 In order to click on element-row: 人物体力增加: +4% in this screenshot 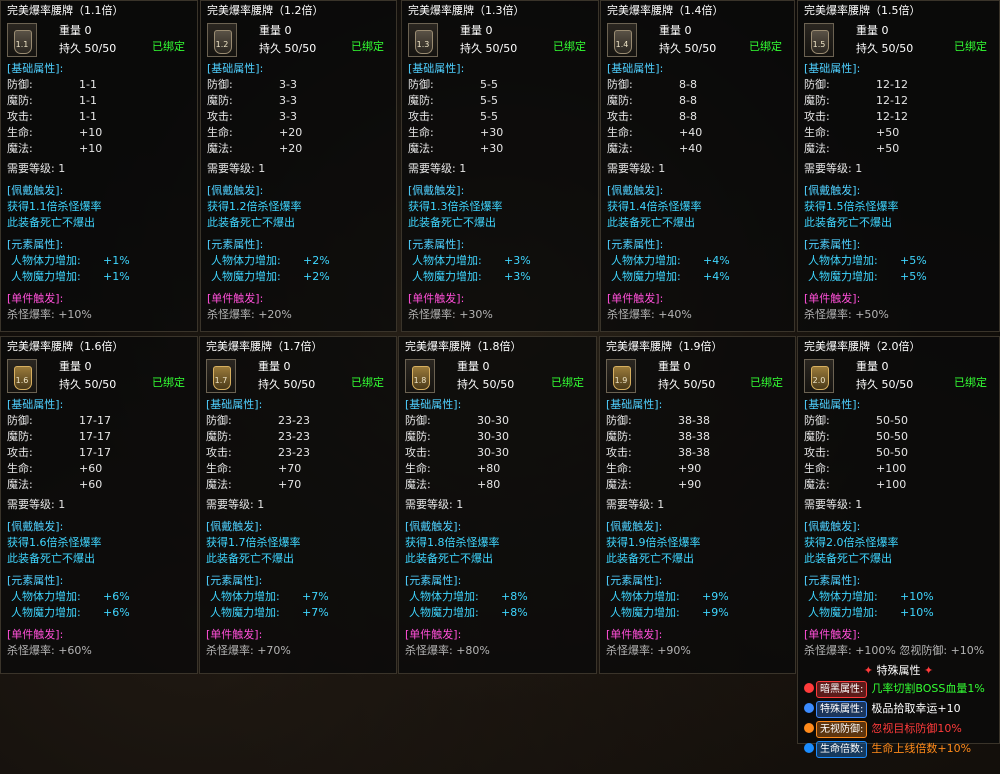, I will do `click(697, 261)`.